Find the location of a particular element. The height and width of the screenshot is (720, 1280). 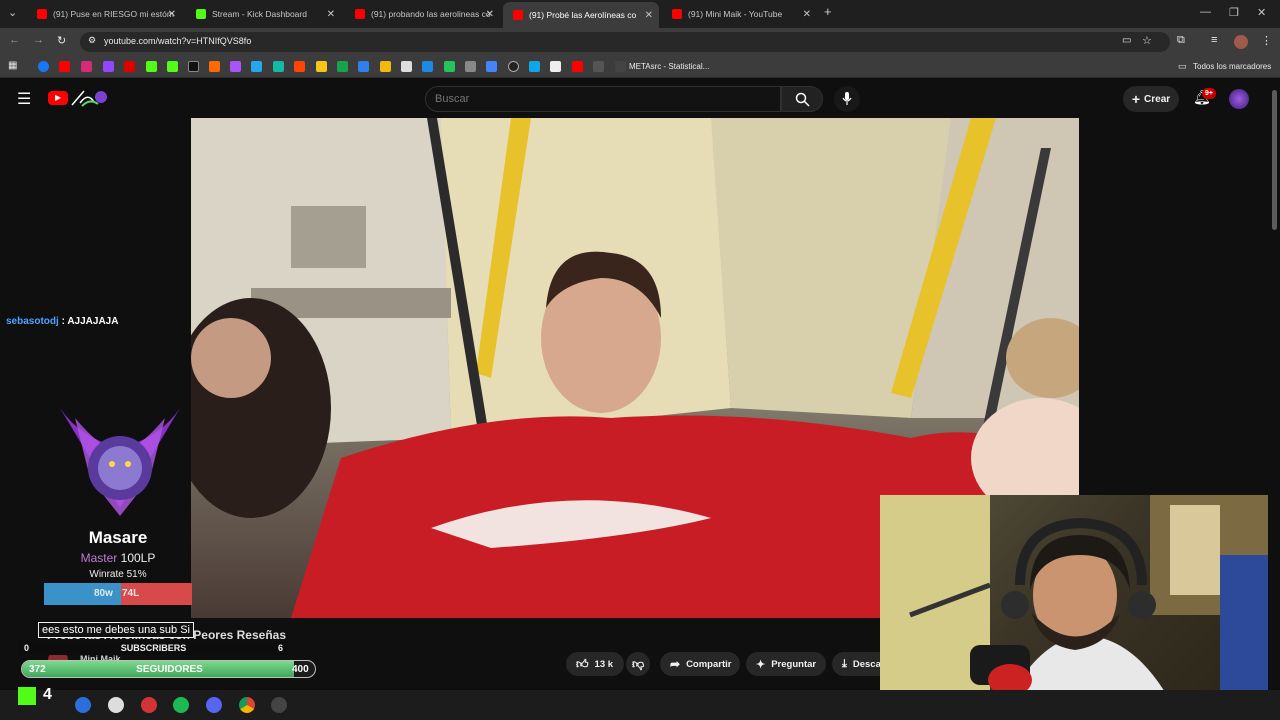

followers-goal: 400 is located at coordinates (300, 669).